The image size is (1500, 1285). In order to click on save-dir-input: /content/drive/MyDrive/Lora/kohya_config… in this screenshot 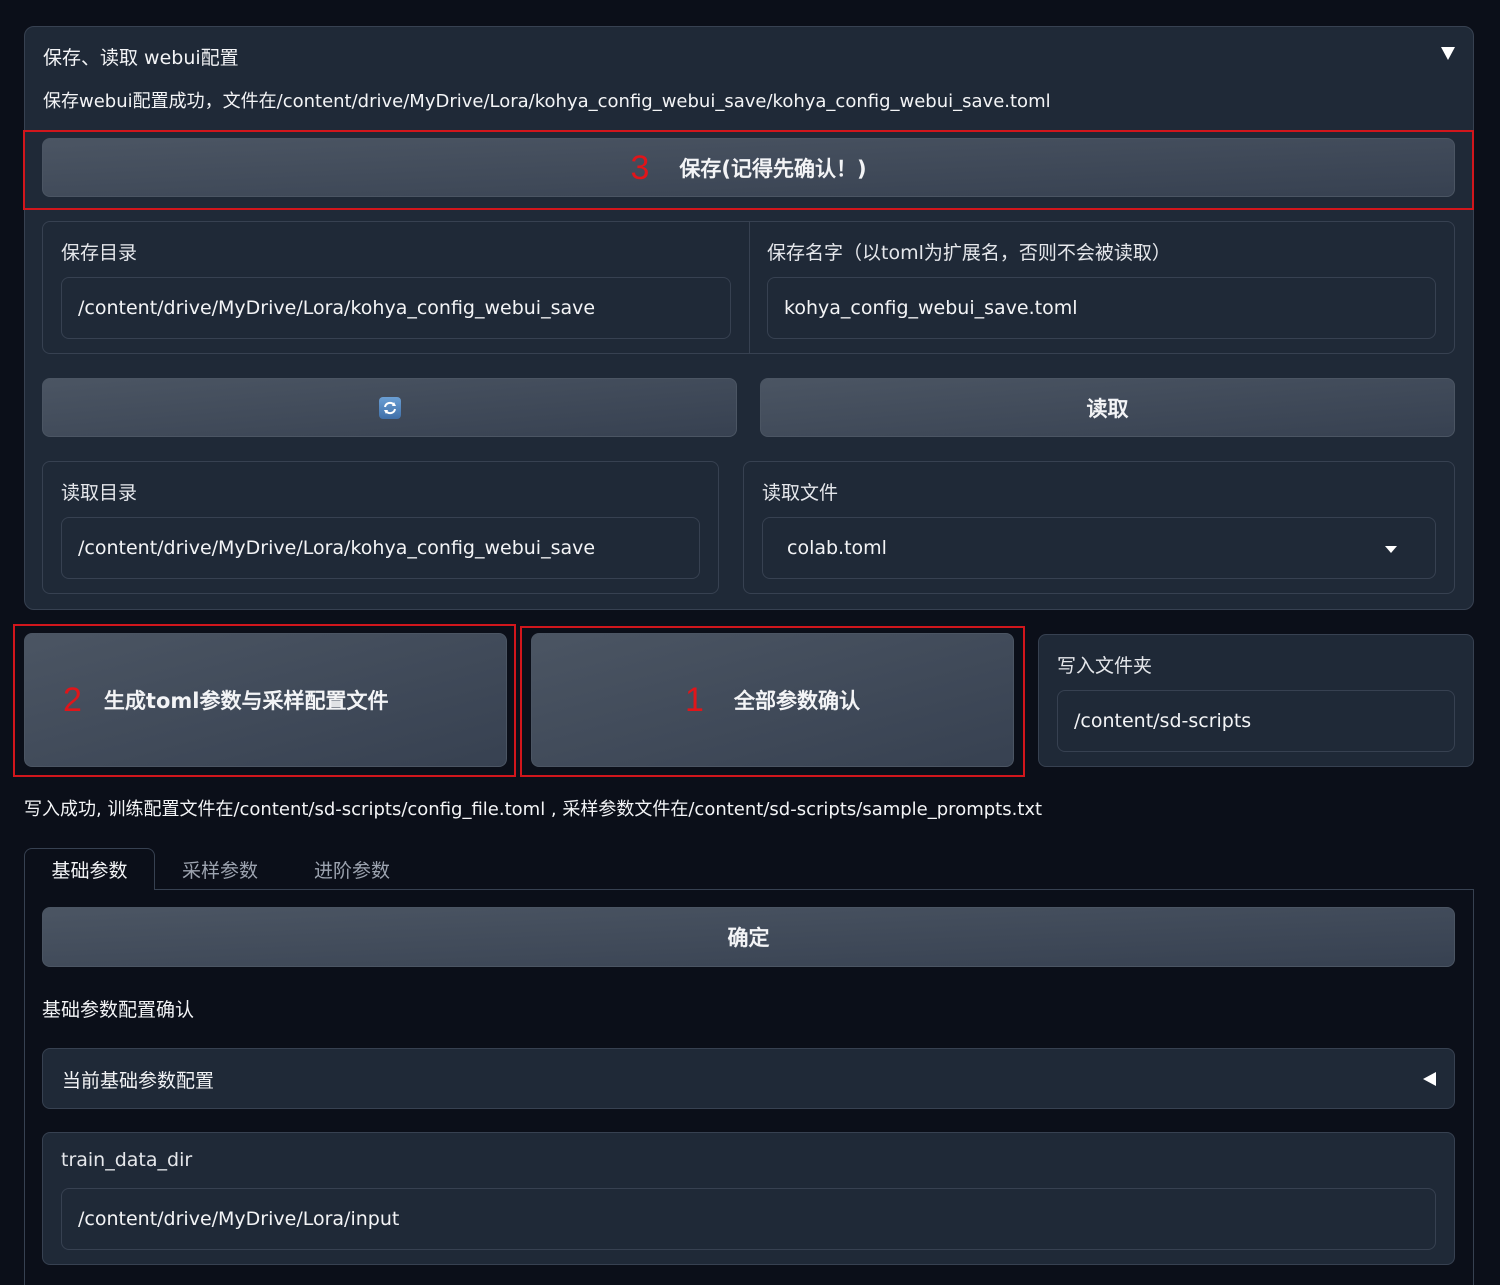, I will do `click(396, 308)`.